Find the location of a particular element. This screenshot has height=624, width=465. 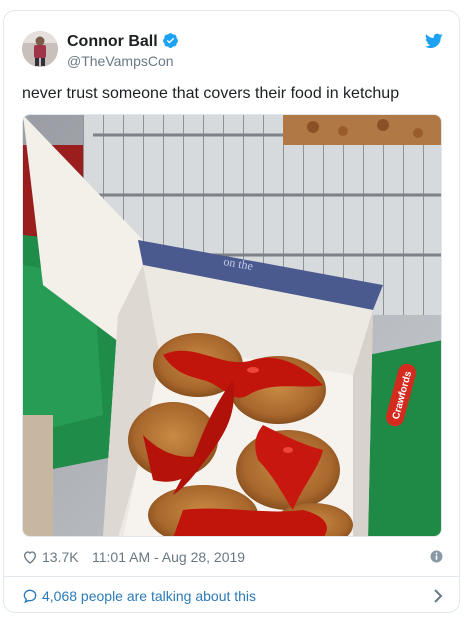

verified-badge-icon is located at coordinates (170, 40).